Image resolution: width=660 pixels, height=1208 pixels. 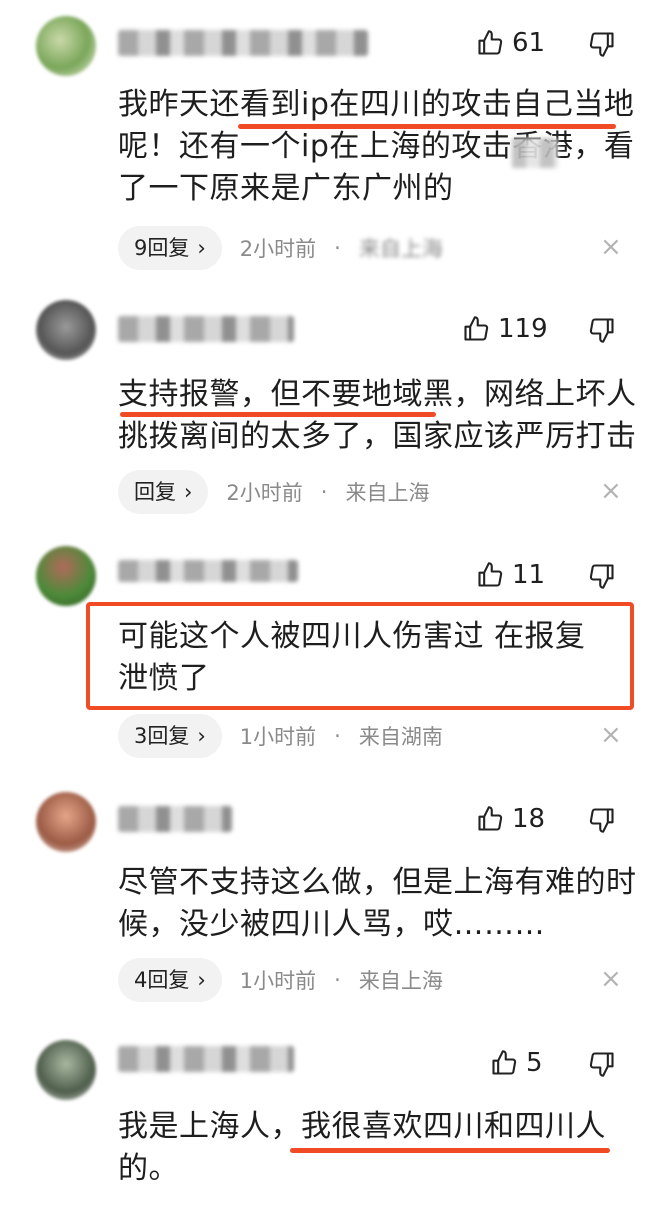 I want to click on like-count: 18, so click(x=529, y=819).